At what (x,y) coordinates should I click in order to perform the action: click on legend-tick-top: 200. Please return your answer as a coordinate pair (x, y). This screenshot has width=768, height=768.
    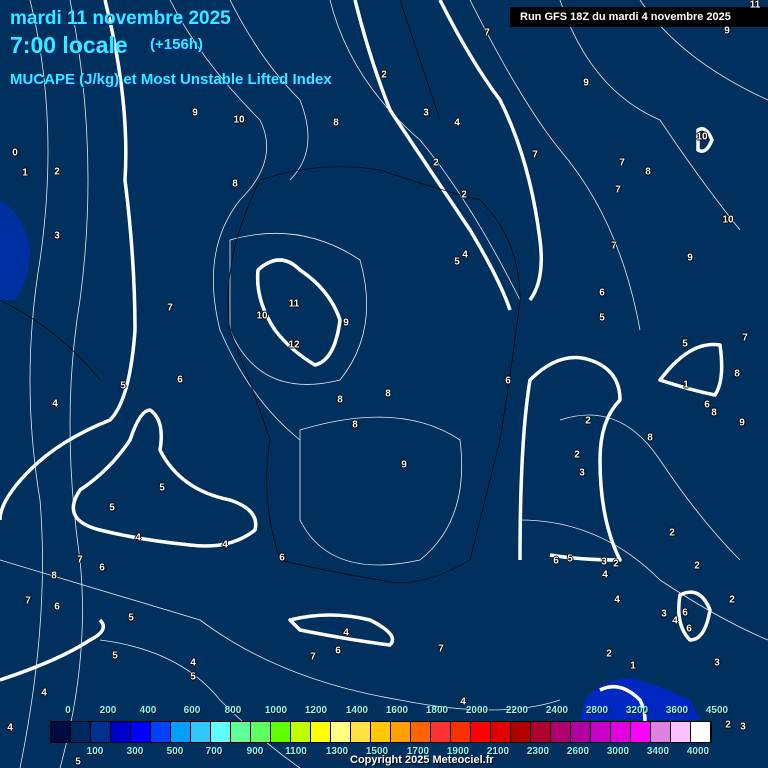
    Looking at the image, I should click on (108, 710).